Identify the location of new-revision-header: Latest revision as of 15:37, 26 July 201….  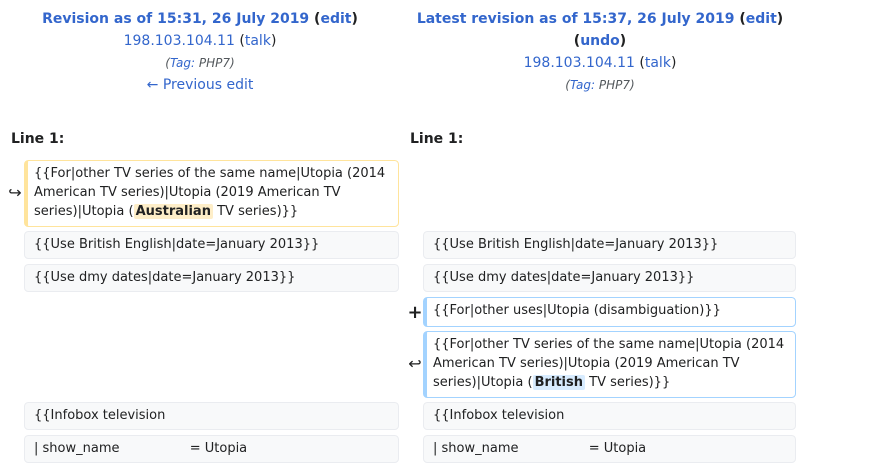
(600, 52).